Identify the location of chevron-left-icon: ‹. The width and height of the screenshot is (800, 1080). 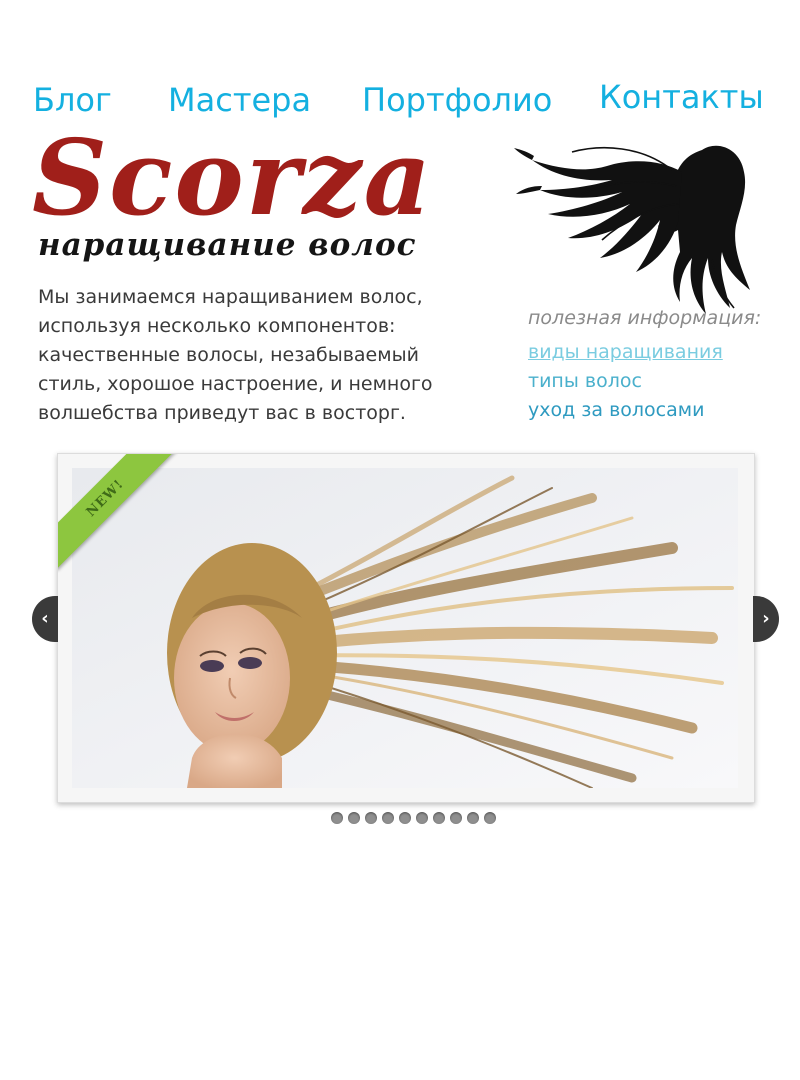
(45, 618).